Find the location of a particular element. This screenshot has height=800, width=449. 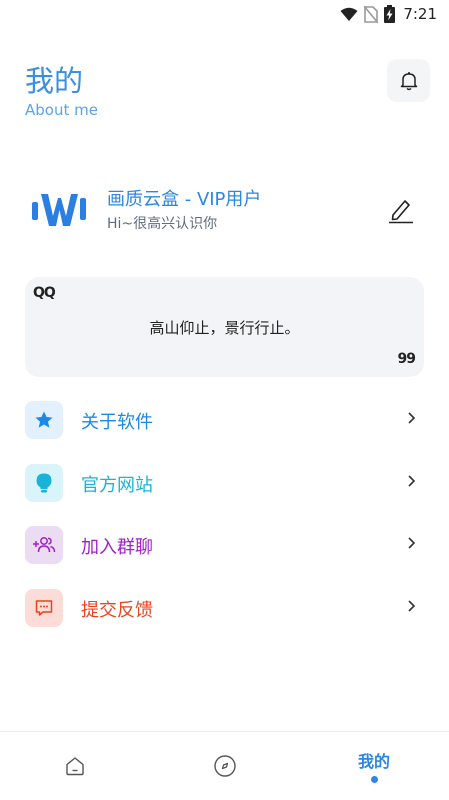

home-icon is located at coordinates (75, 766).